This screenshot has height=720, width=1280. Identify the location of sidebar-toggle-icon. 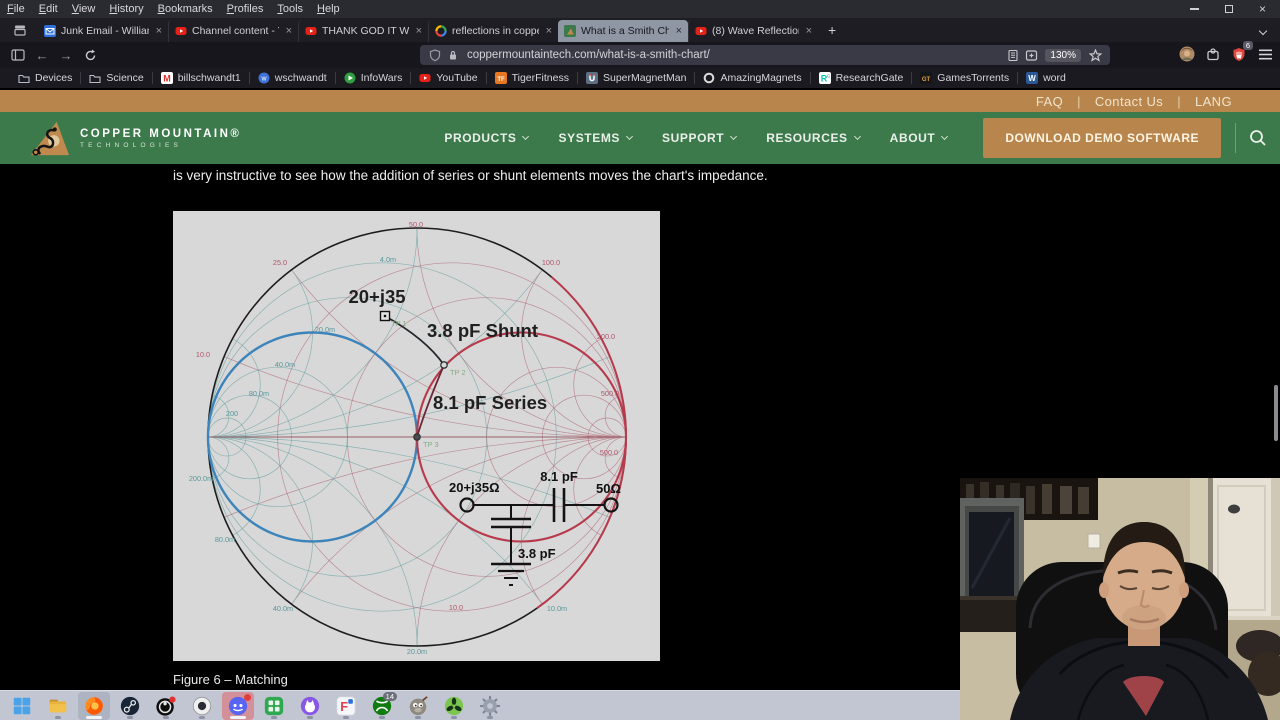
(18, 55).